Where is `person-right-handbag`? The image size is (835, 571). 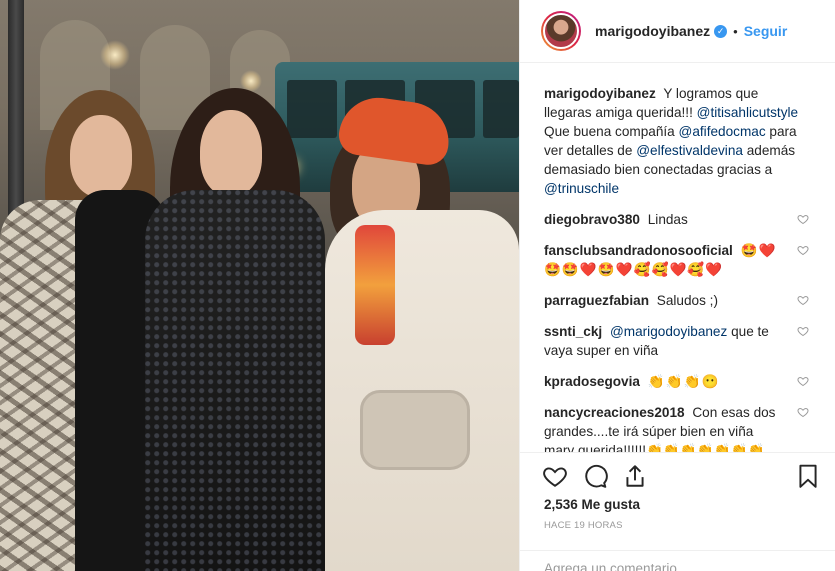 person-right-handbag is located at coordinates (415, 430).